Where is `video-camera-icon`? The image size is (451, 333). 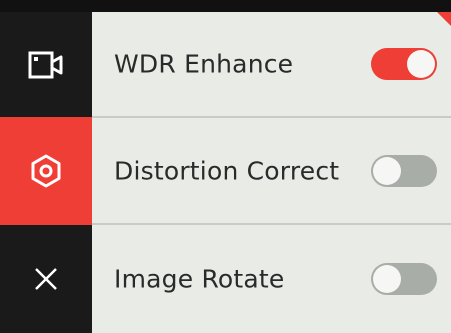
video-camera-icon is located at coordinates (46, 65).